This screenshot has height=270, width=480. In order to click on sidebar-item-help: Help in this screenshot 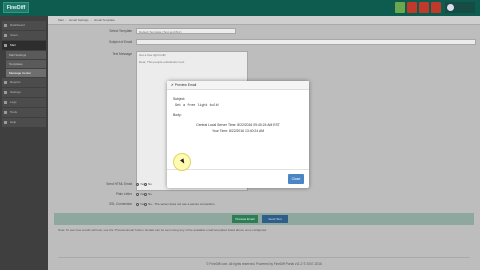, I will do `click(24, 122)`.